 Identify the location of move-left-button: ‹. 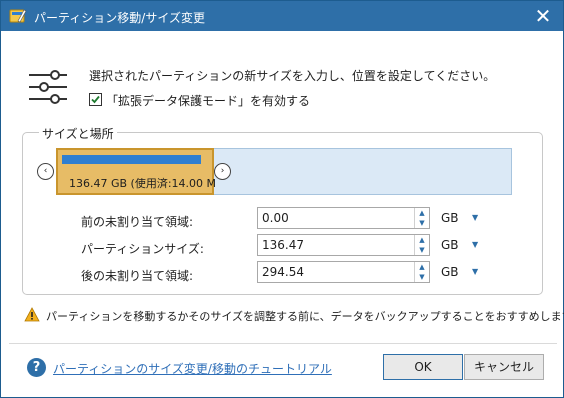
(45, 171).